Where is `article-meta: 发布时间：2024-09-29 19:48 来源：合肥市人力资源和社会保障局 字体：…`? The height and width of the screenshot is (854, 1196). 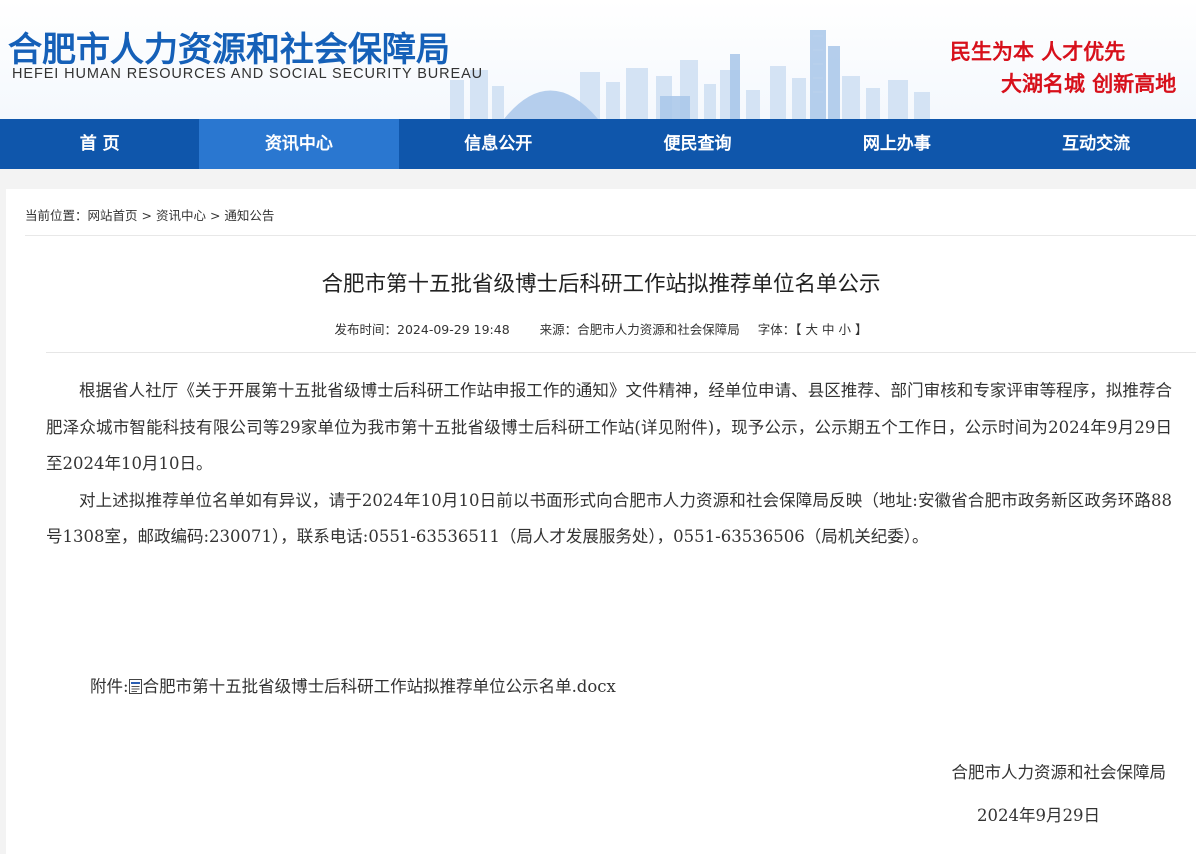
article-meta: 发布时间：2024-09-29 19:48 来源：合肥市人力资源和社会保障局 字体：… is located at coordinates (601, 328).